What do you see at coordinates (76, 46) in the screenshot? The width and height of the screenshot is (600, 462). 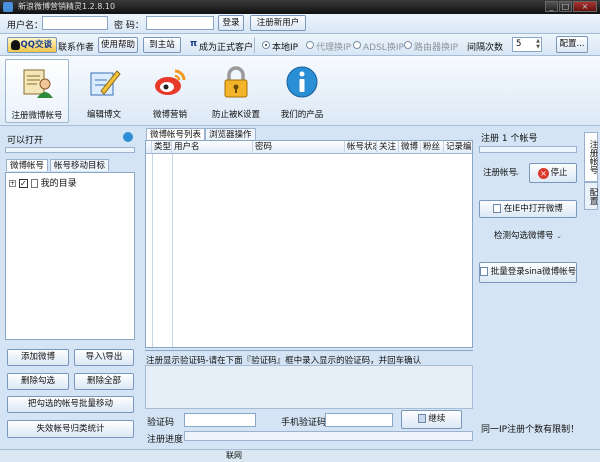 I see `contact-author-label: 联系作者` at bounding box center [76, 46].